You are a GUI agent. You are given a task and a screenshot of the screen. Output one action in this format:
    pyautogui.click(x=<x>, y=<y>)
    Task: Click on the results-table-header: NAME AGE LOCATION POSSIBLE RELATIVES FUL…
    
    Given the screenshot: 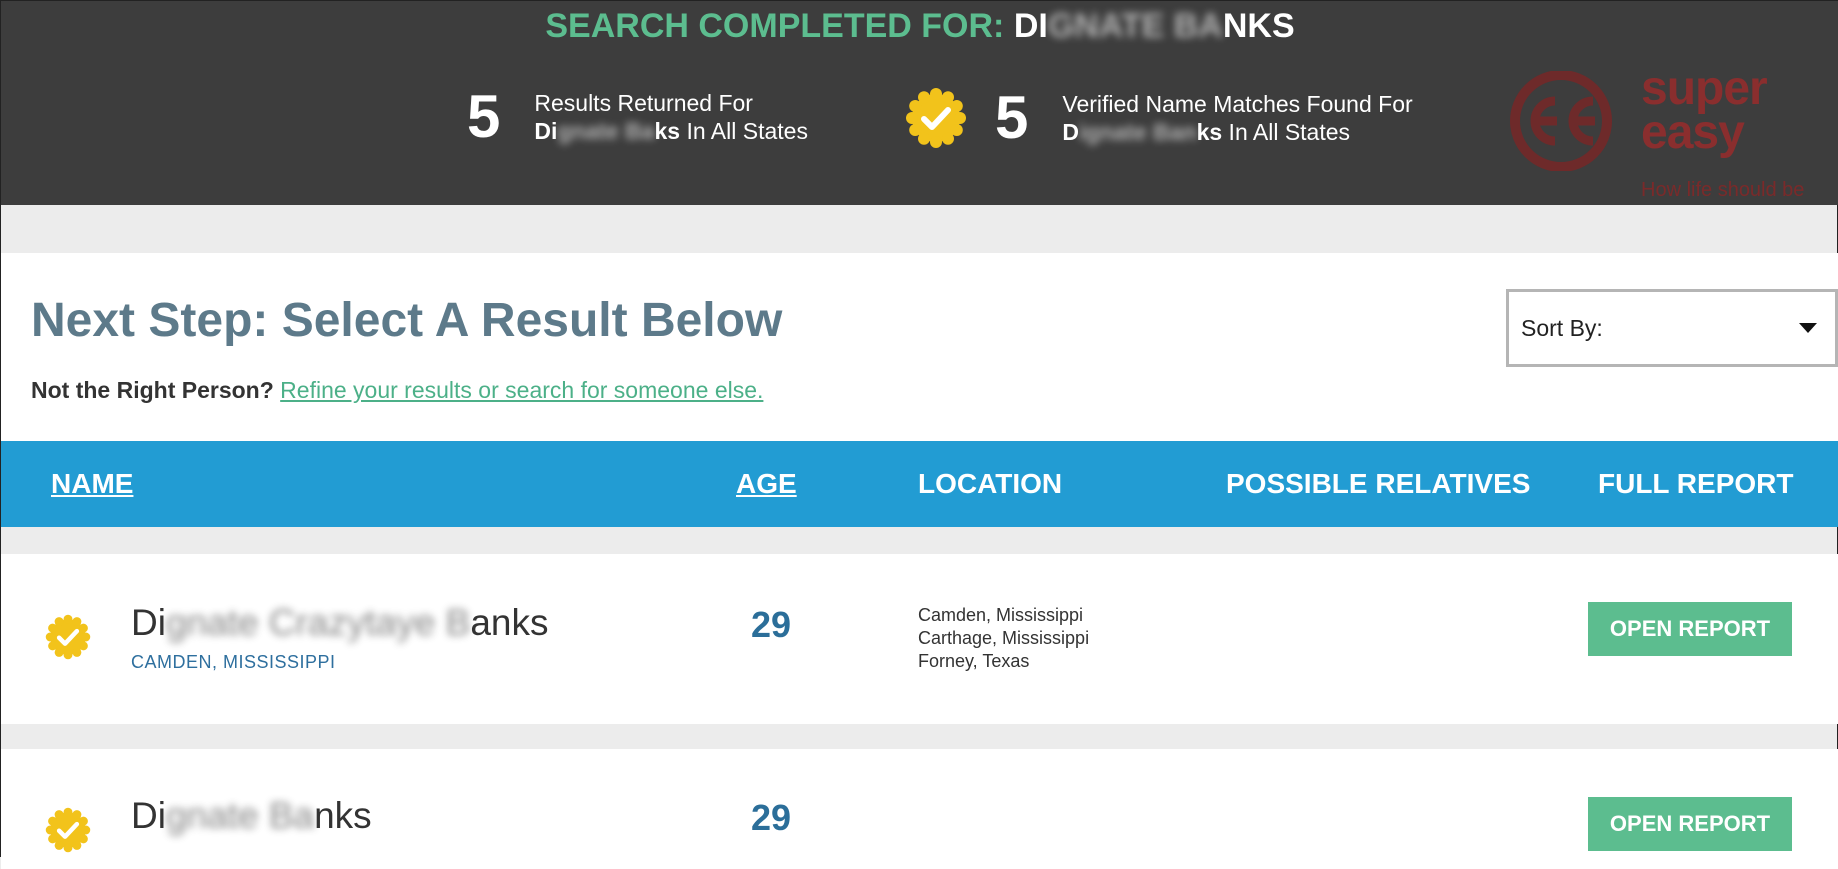 What is the action you would take?
    pyautogui.click(x=919, y=484)
    